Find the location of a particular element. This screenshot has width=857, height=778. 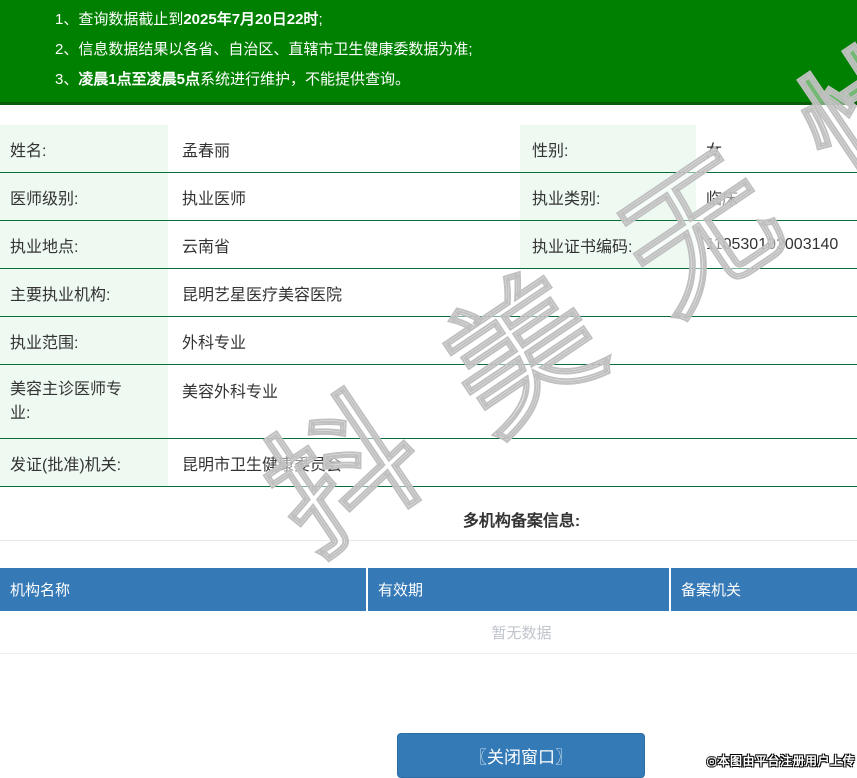

practice-category-value: 临床 is located at coordinates (722, 199).